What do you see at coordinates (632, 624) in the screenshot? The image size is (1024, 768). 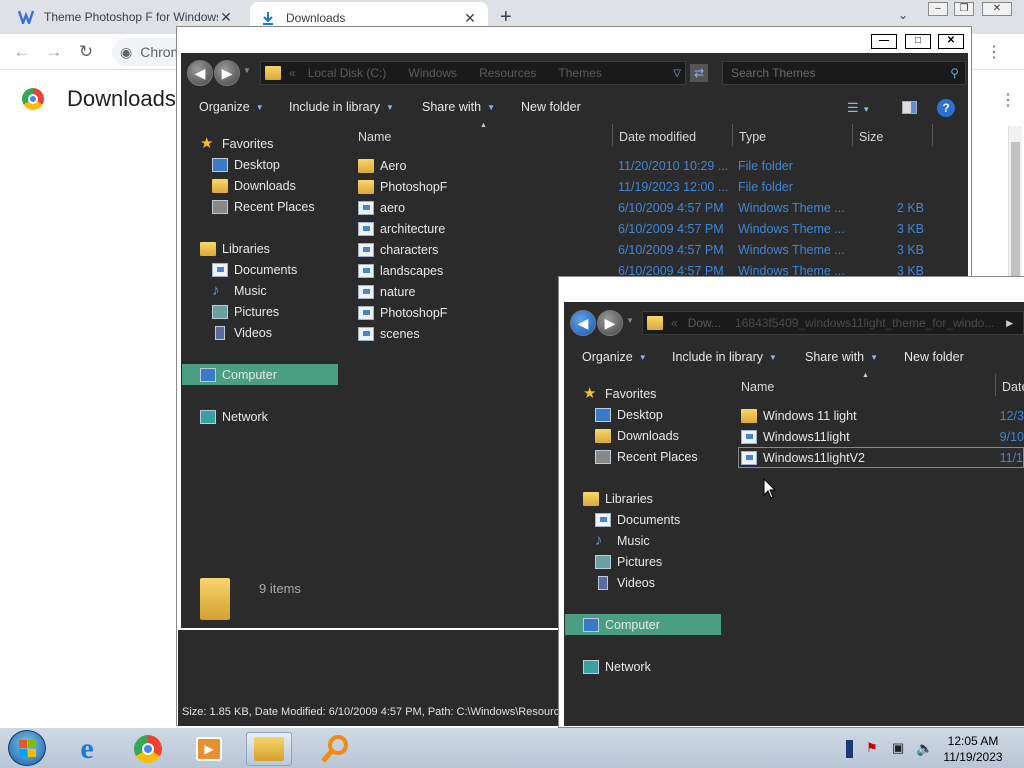 I see `nav-label: Computer` at bounding box center [632, 624].